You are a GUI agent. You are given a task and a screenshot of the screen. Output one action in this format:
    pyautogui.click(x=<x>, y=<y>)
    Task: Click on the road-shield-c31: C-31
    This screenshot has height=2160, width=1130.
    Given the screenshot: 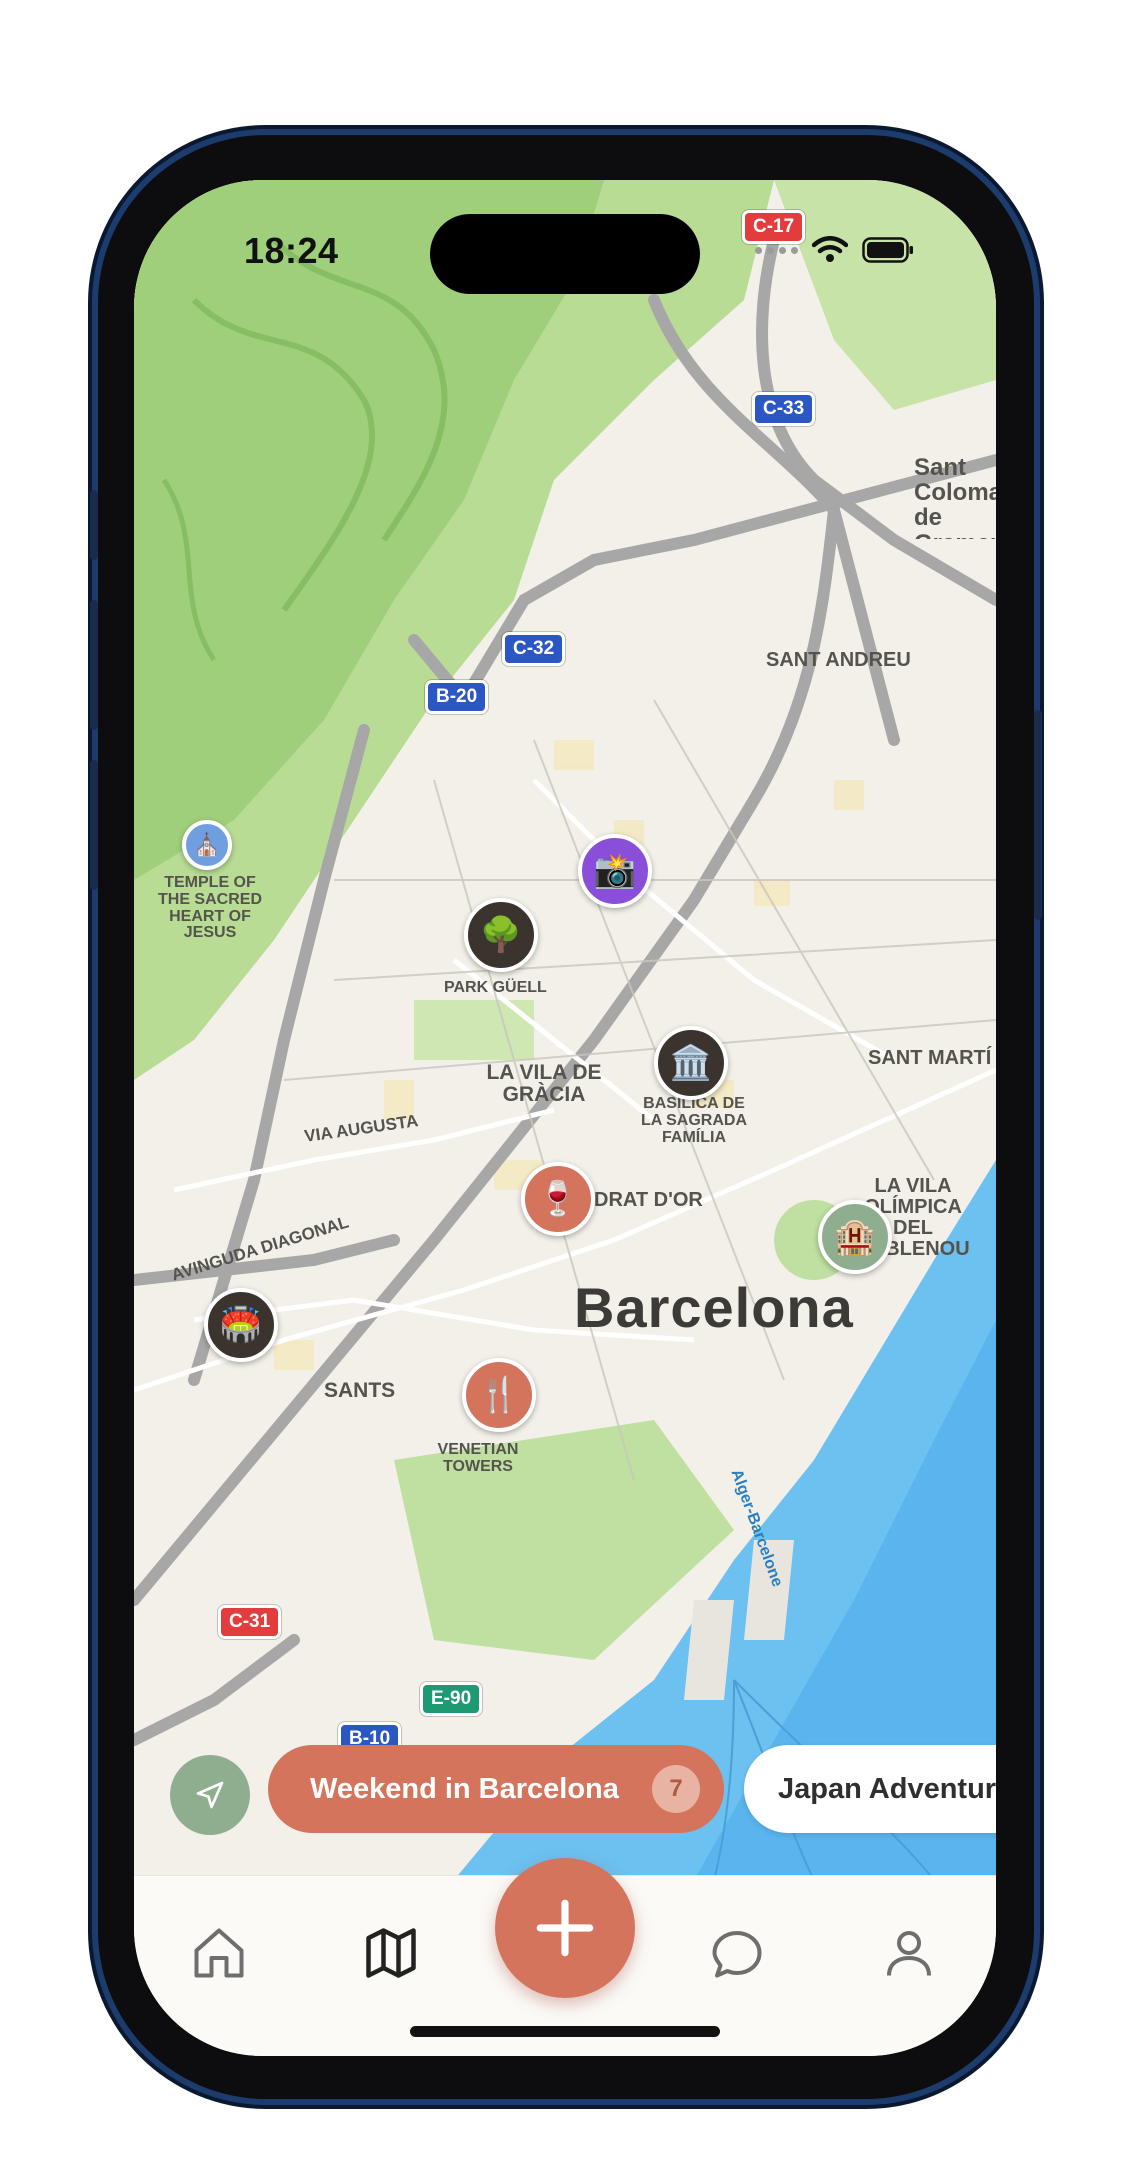 What is the action you would take?
    pyautogui.click(x=250, y=1622)
    